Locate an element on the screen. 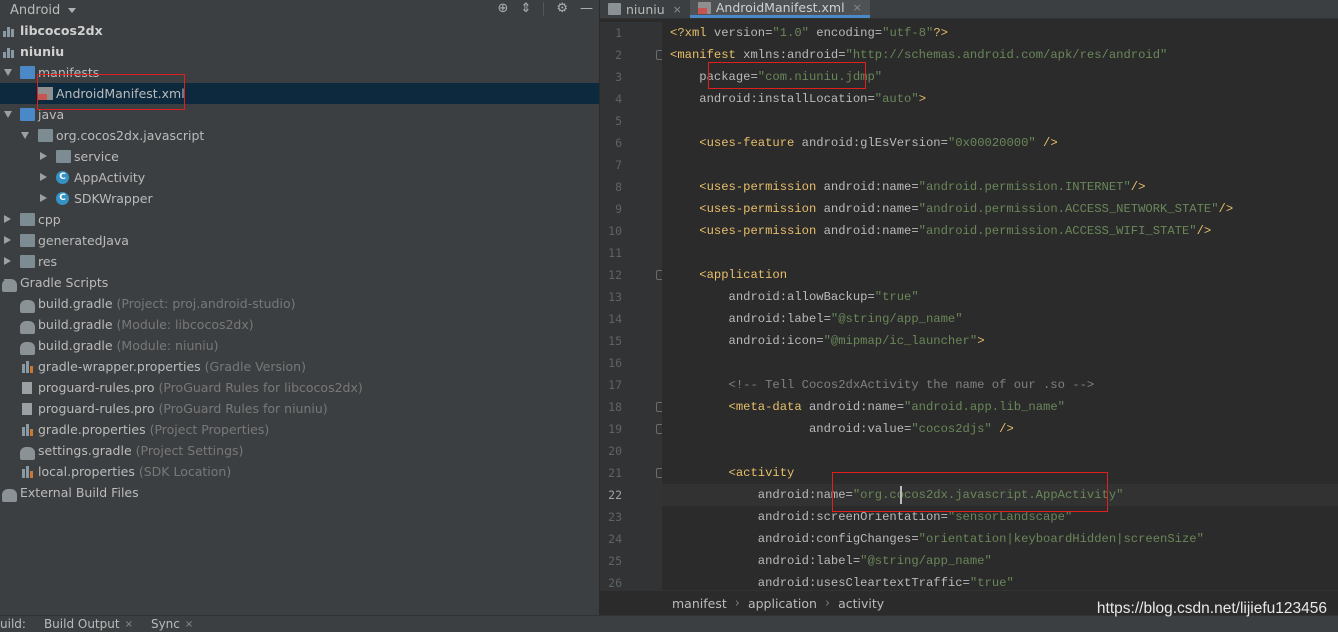 This screenshot has height=632, width=1338. tab-sync: Sync × is located at coordinates (172, 624).